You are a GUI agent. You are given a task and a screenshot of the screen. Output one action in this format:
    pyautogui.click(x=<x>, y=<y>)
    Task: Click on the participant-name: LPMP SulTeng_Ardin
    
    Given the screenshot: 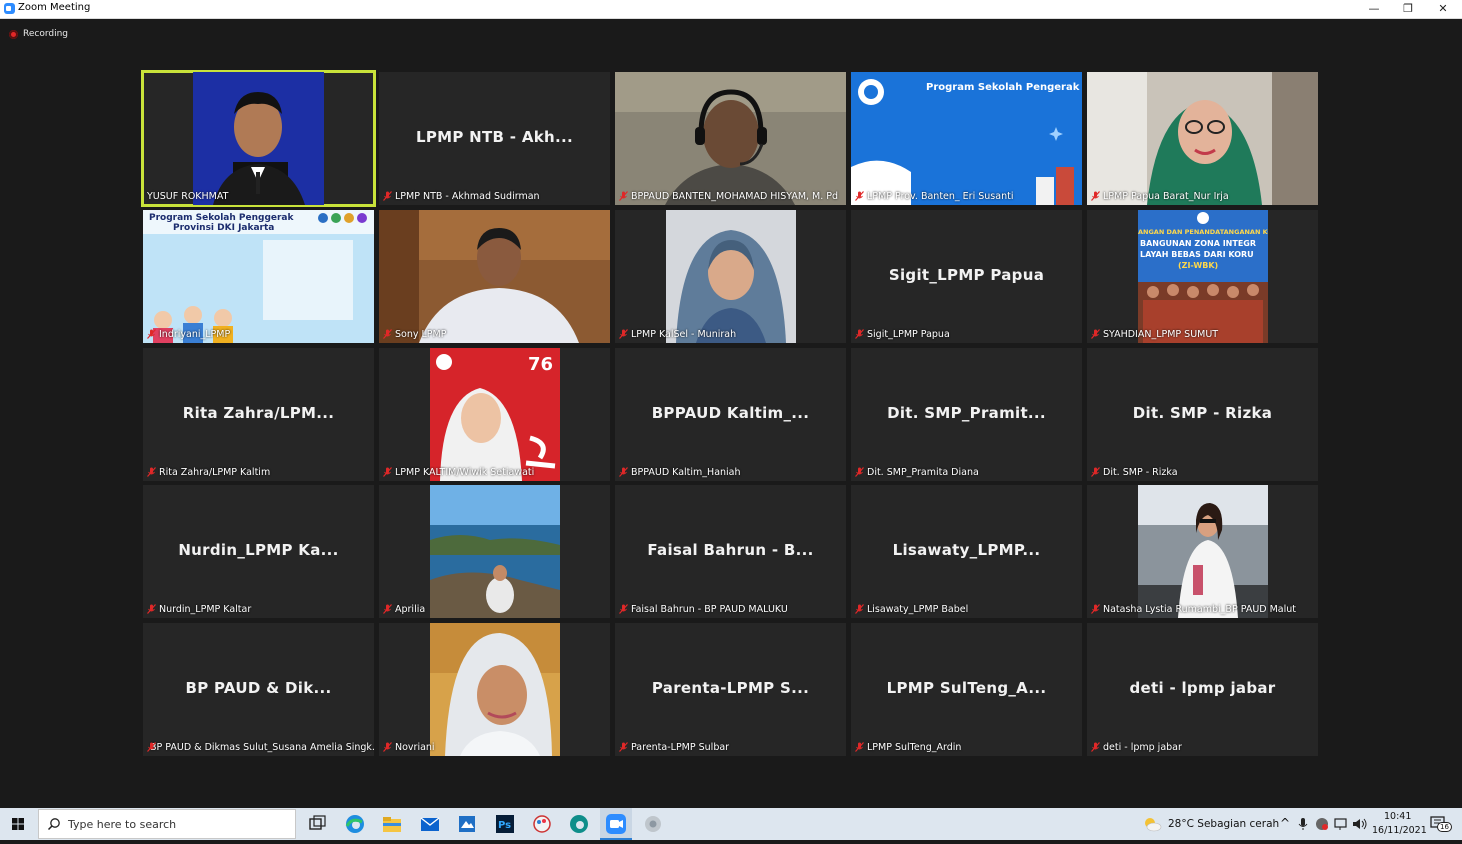 What is the action you would take?
    pyautogui.click(x=914, y=747)
    